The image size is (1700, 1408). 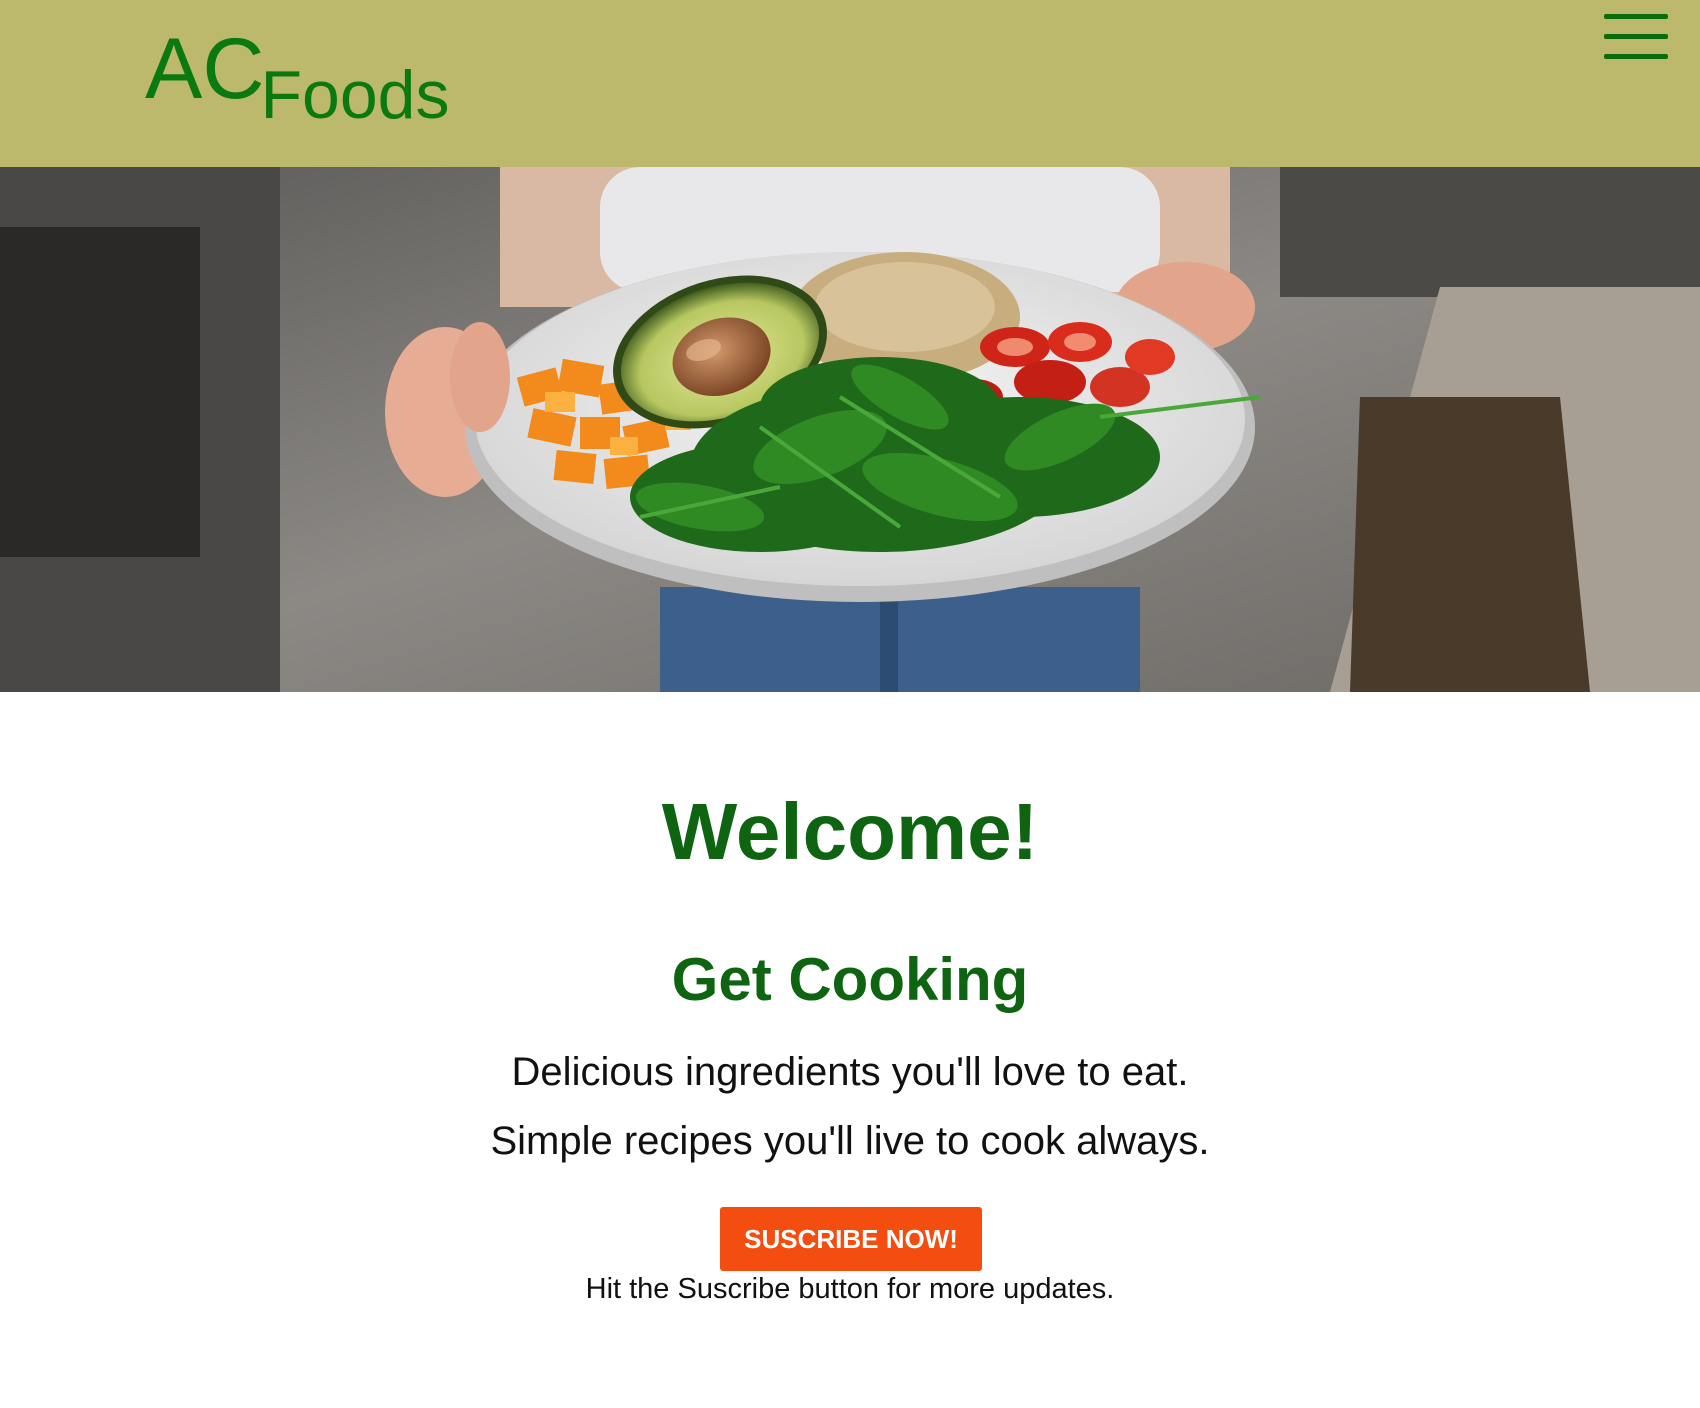 I want to click on site-header: ACFoods, so click(x=850, y=83).